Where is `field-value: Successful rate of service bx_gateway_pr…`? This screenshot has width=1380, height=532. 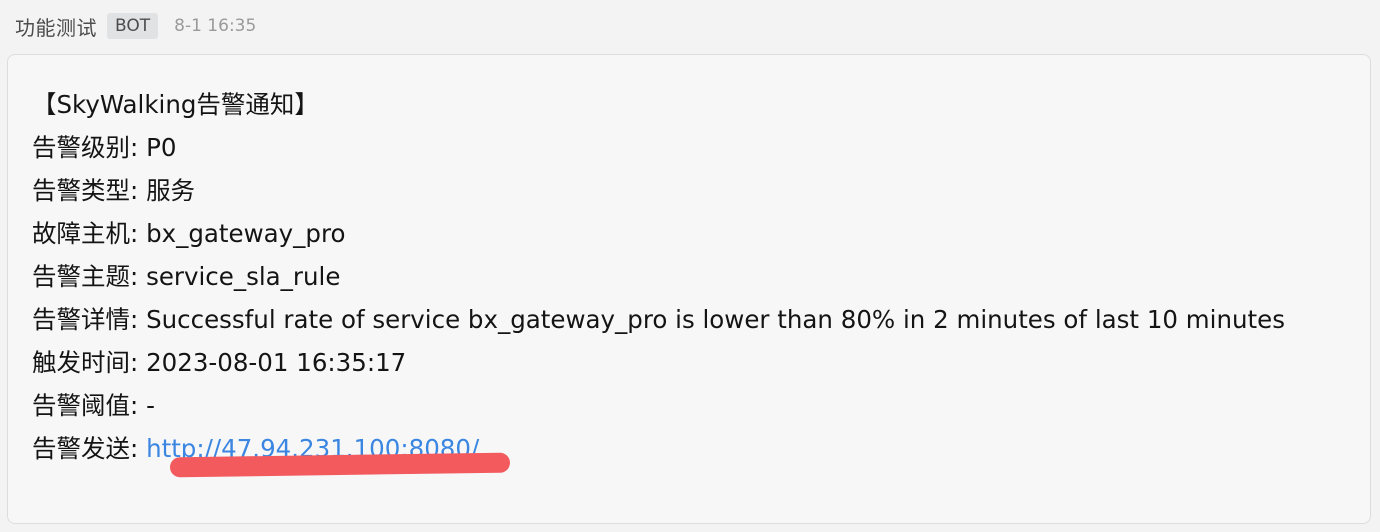
field-value: Successful rate of service bx_gateway_pr… is located at coordinates (715, 319).